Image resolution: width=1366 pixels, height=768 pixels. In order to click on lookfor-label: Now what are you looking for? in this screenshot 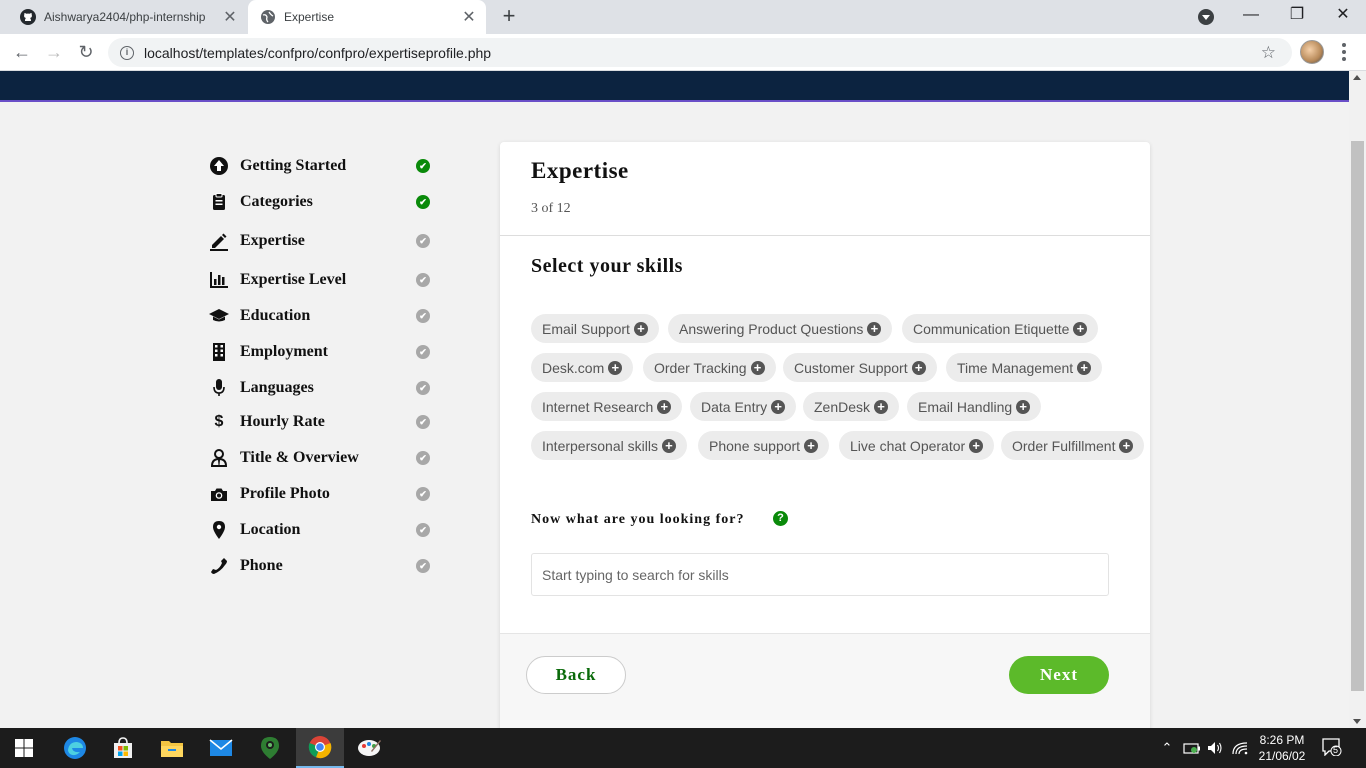, I will do `click(638, 519)`.